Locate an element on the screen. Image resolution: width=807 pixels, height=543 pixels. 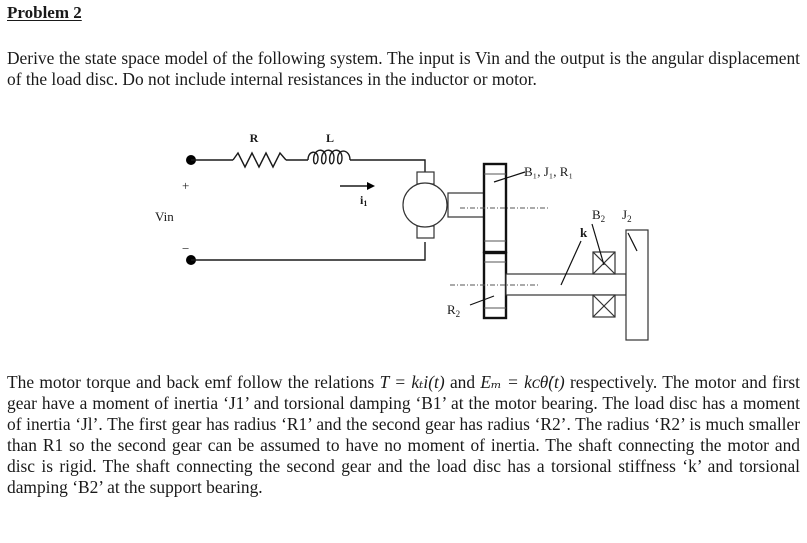
inductor-symbol is located at coordinates (329, 157).